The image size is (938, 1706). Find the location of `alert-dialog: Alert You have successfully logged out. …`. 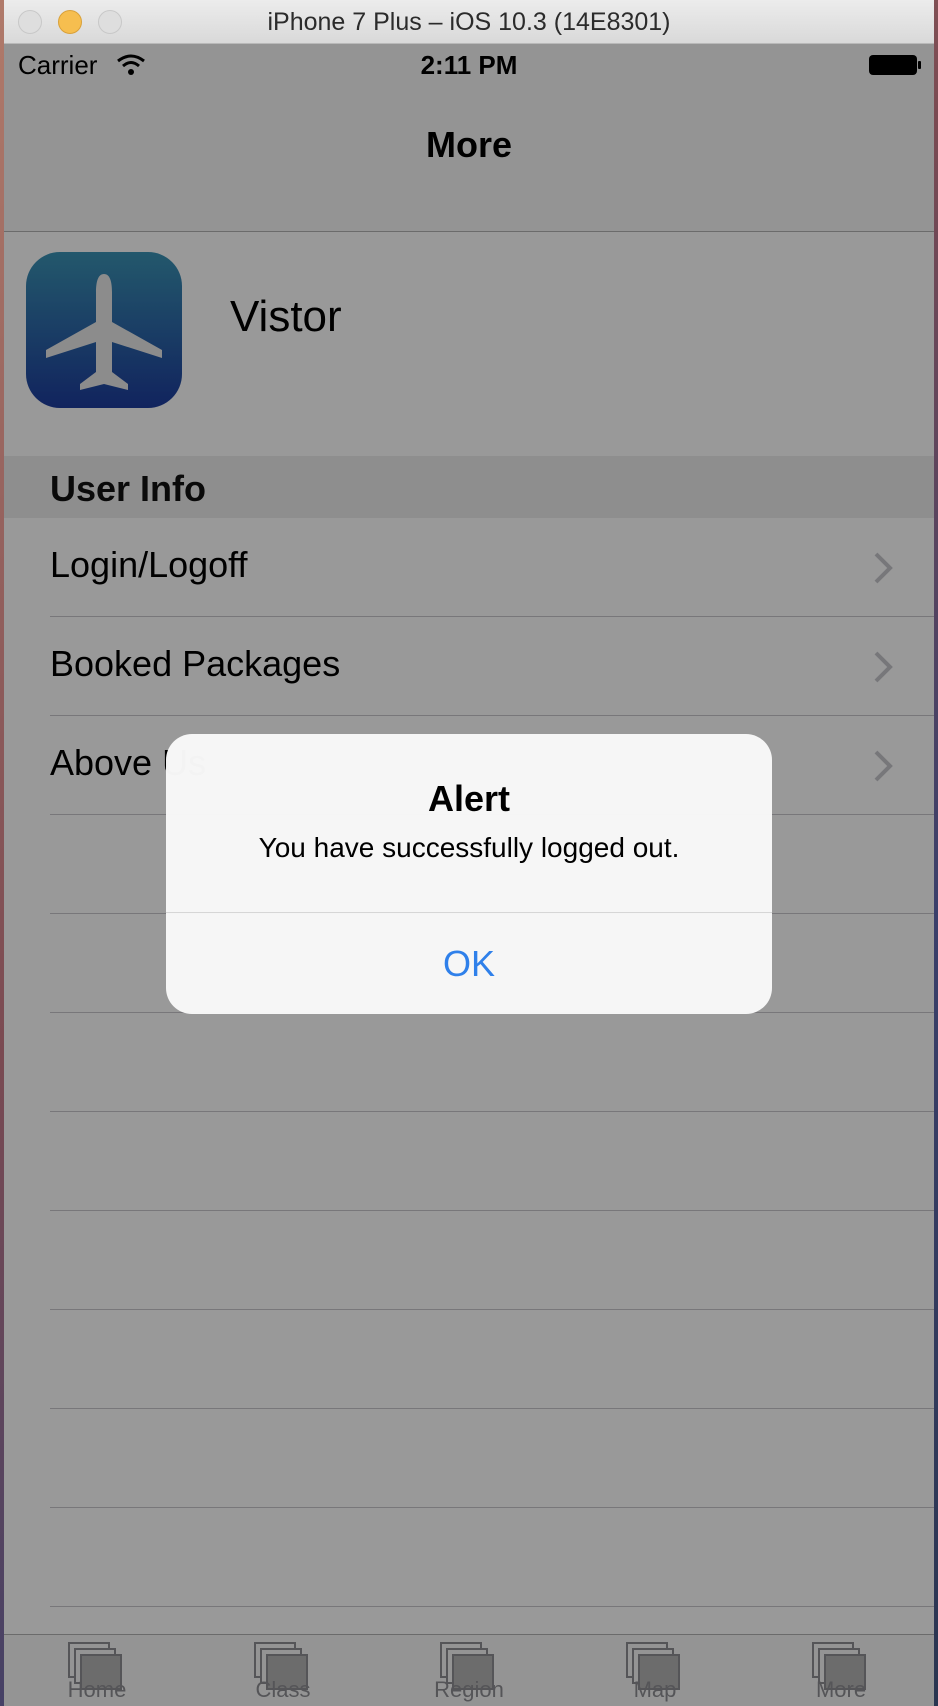

alert-dialog: Alert You have successfully logged out. … is located at coordinates (469, 874).